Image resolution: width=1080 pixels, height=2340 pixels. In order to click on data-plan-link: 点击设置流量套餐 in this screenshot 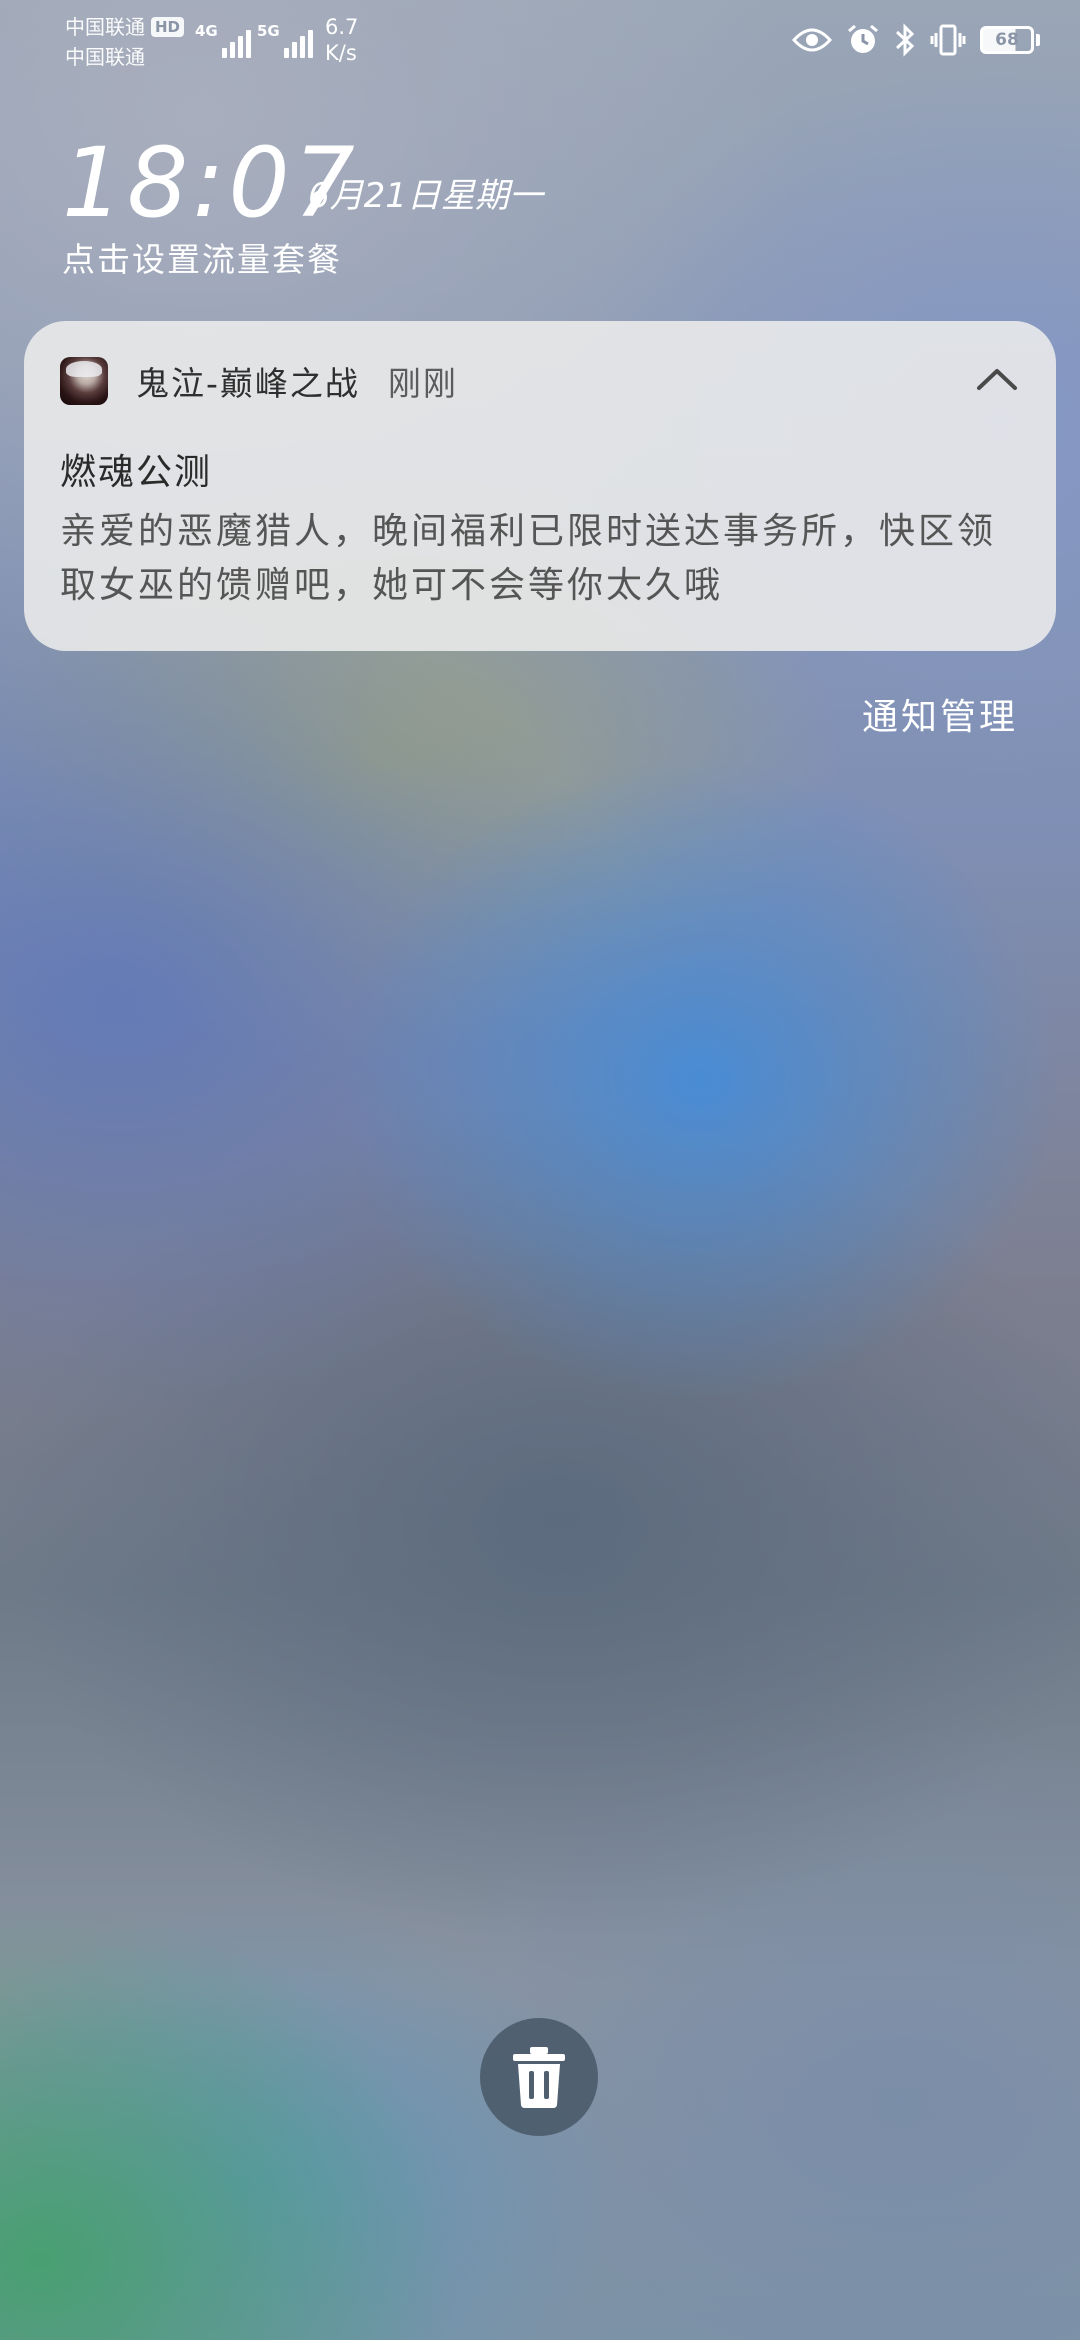, I will do `click(202, 260)`.